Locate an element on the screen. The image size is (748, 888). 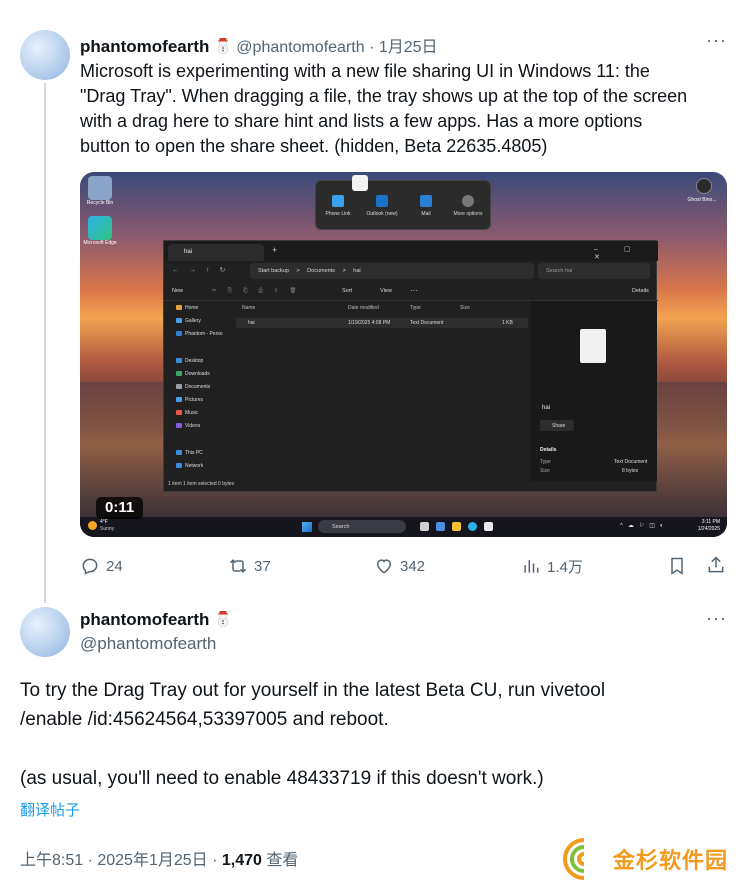
sort-button: Sort is located at coordinates (347, 291).